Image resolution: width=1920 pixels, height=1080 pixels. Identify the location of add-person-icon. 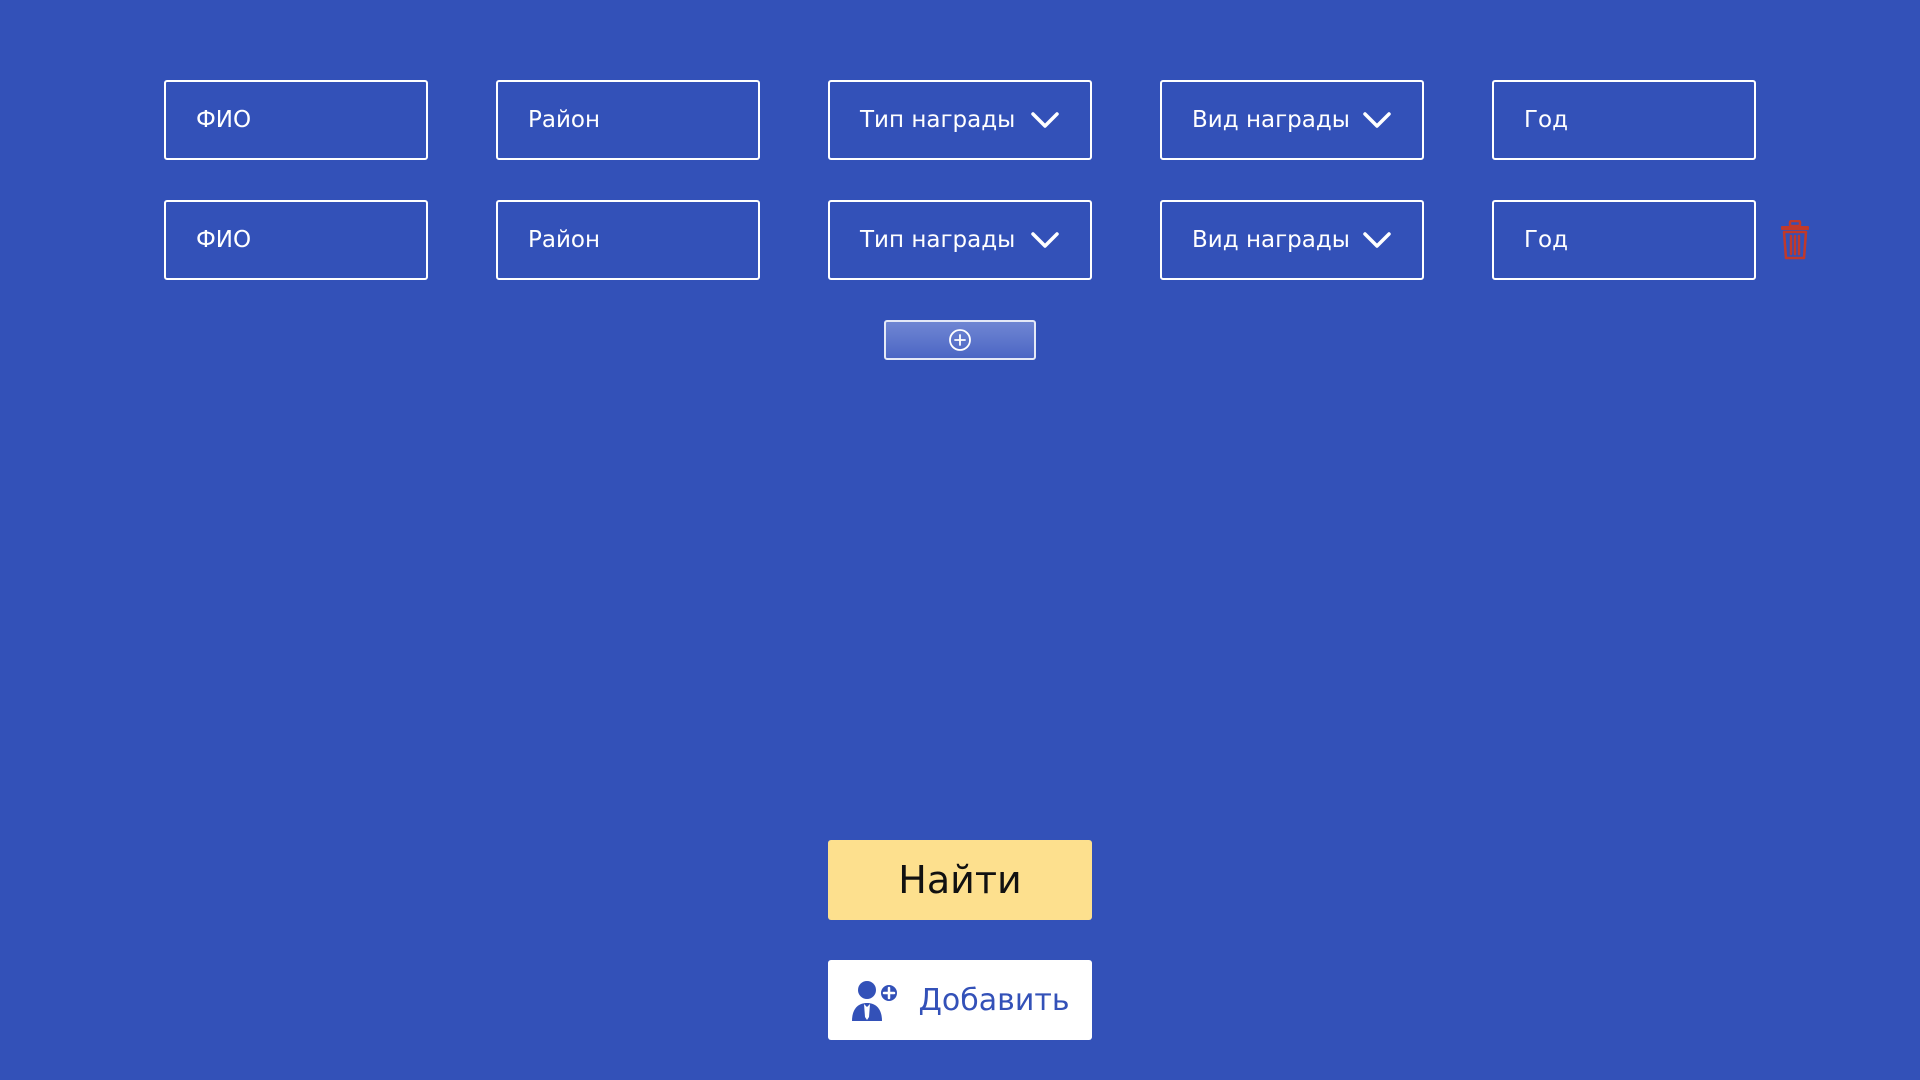
(876, 1001).